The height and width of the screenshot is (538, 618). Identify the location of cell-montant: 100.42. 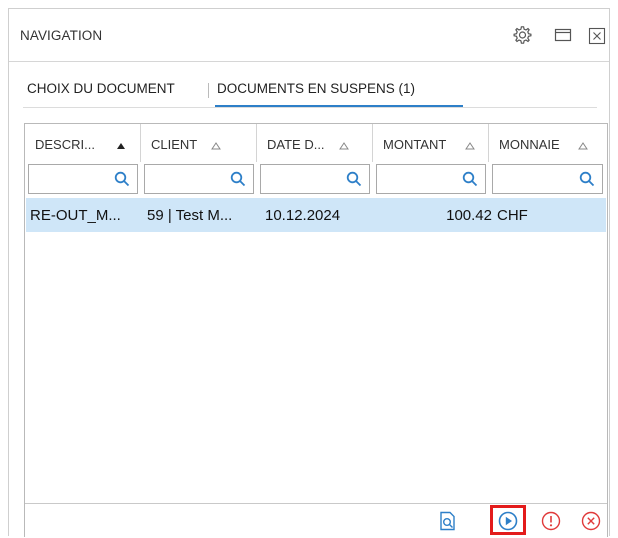
(469, 215).